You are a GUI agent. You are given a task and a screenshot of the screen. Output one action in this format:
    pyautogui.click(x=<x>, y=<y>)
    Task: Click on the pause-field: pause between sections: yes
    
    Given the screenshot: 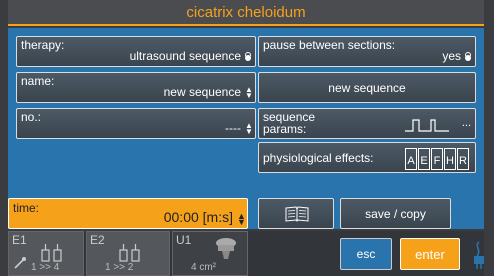 What is the action you would take?
    pyautogui.click(x=367, y=51)
    